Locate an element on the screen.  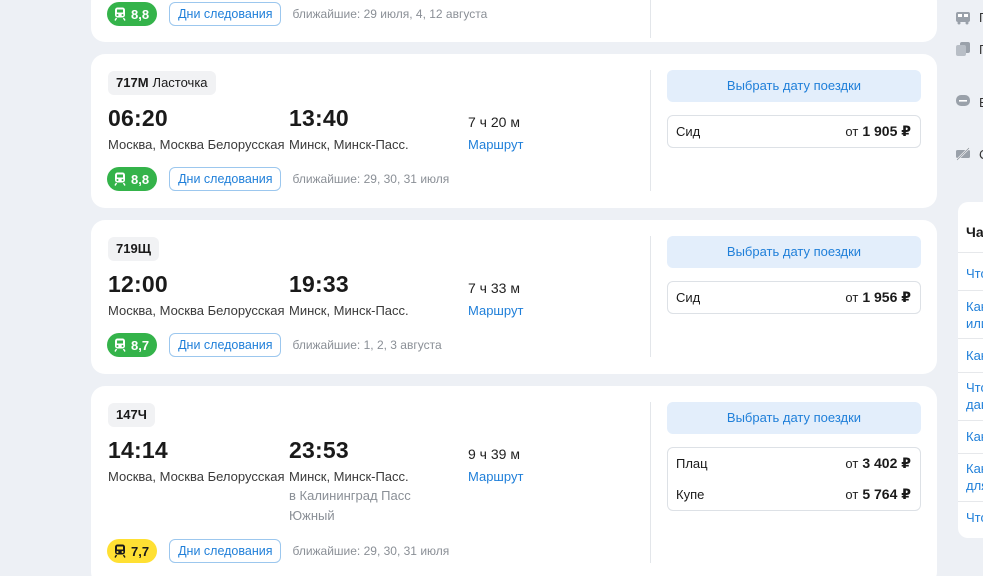
rating-badge: 7,7 is located at coordinates (132, 551).